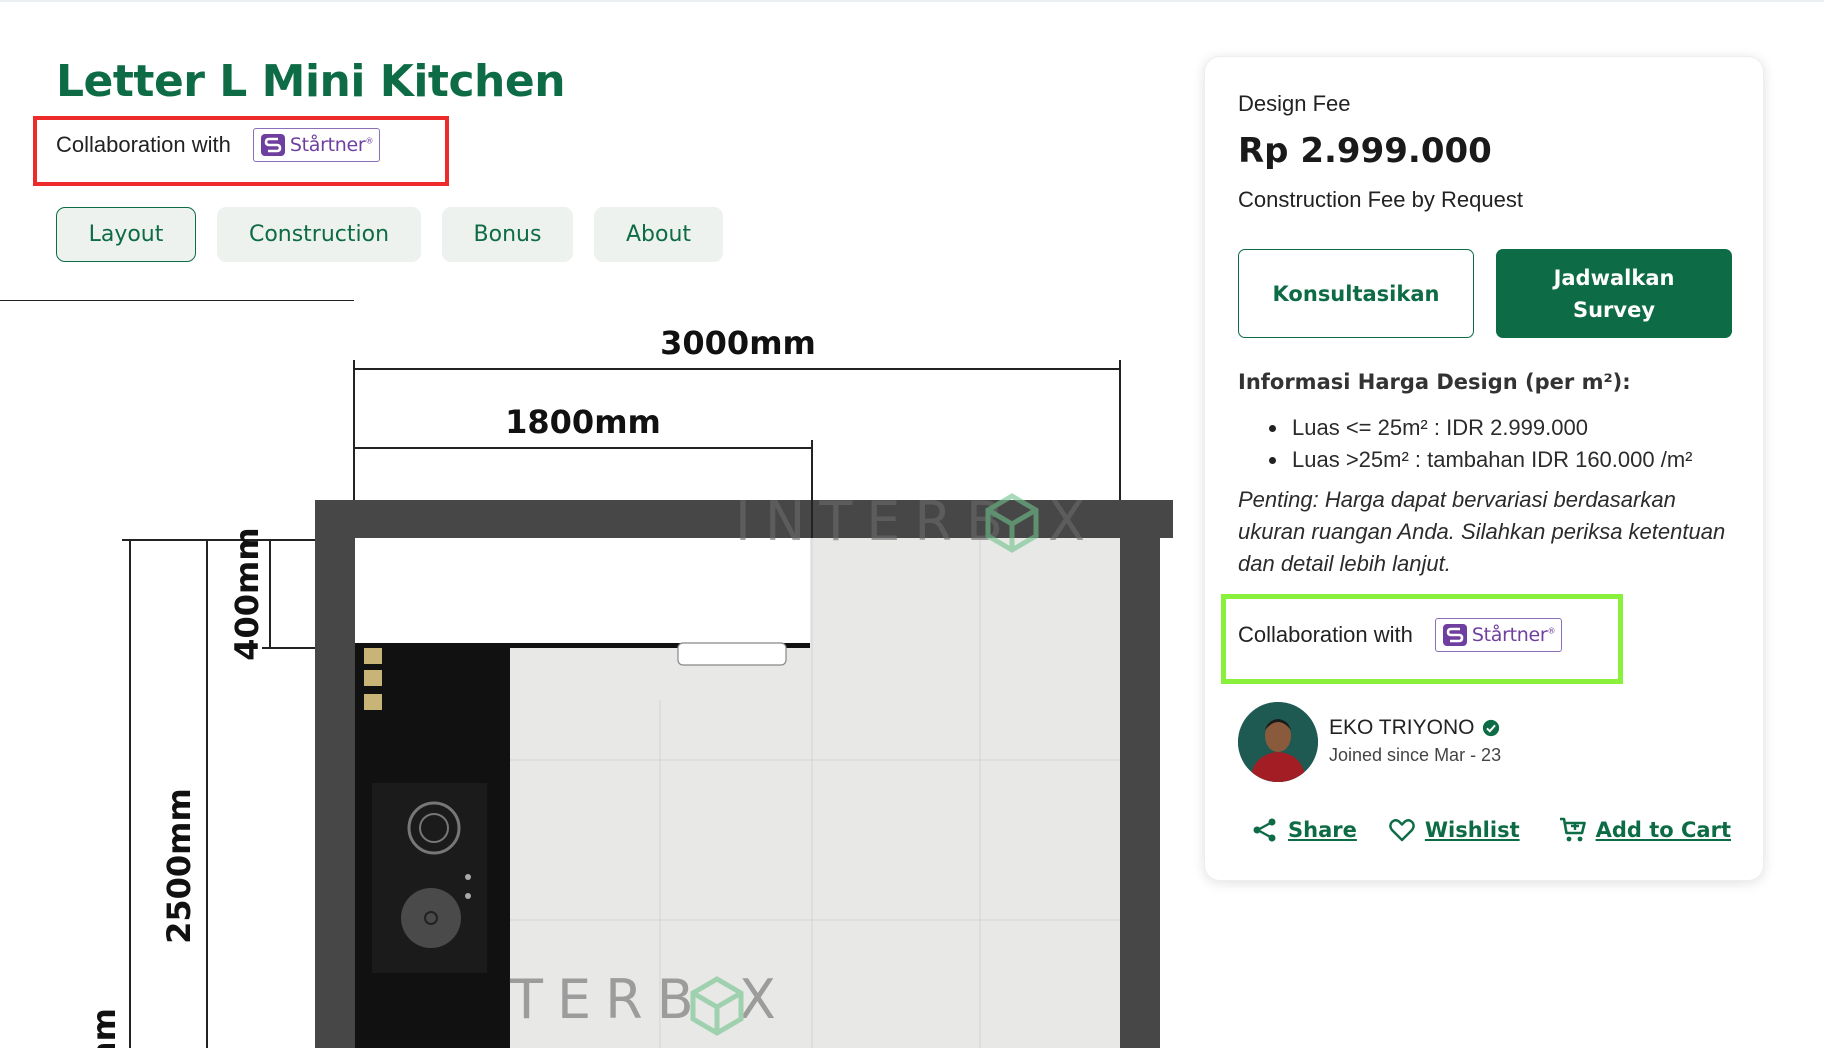  What do you see at coordinates (1572, 829) in the screenshot?
I see `cart-icon` at bounding box center [1572, 829].